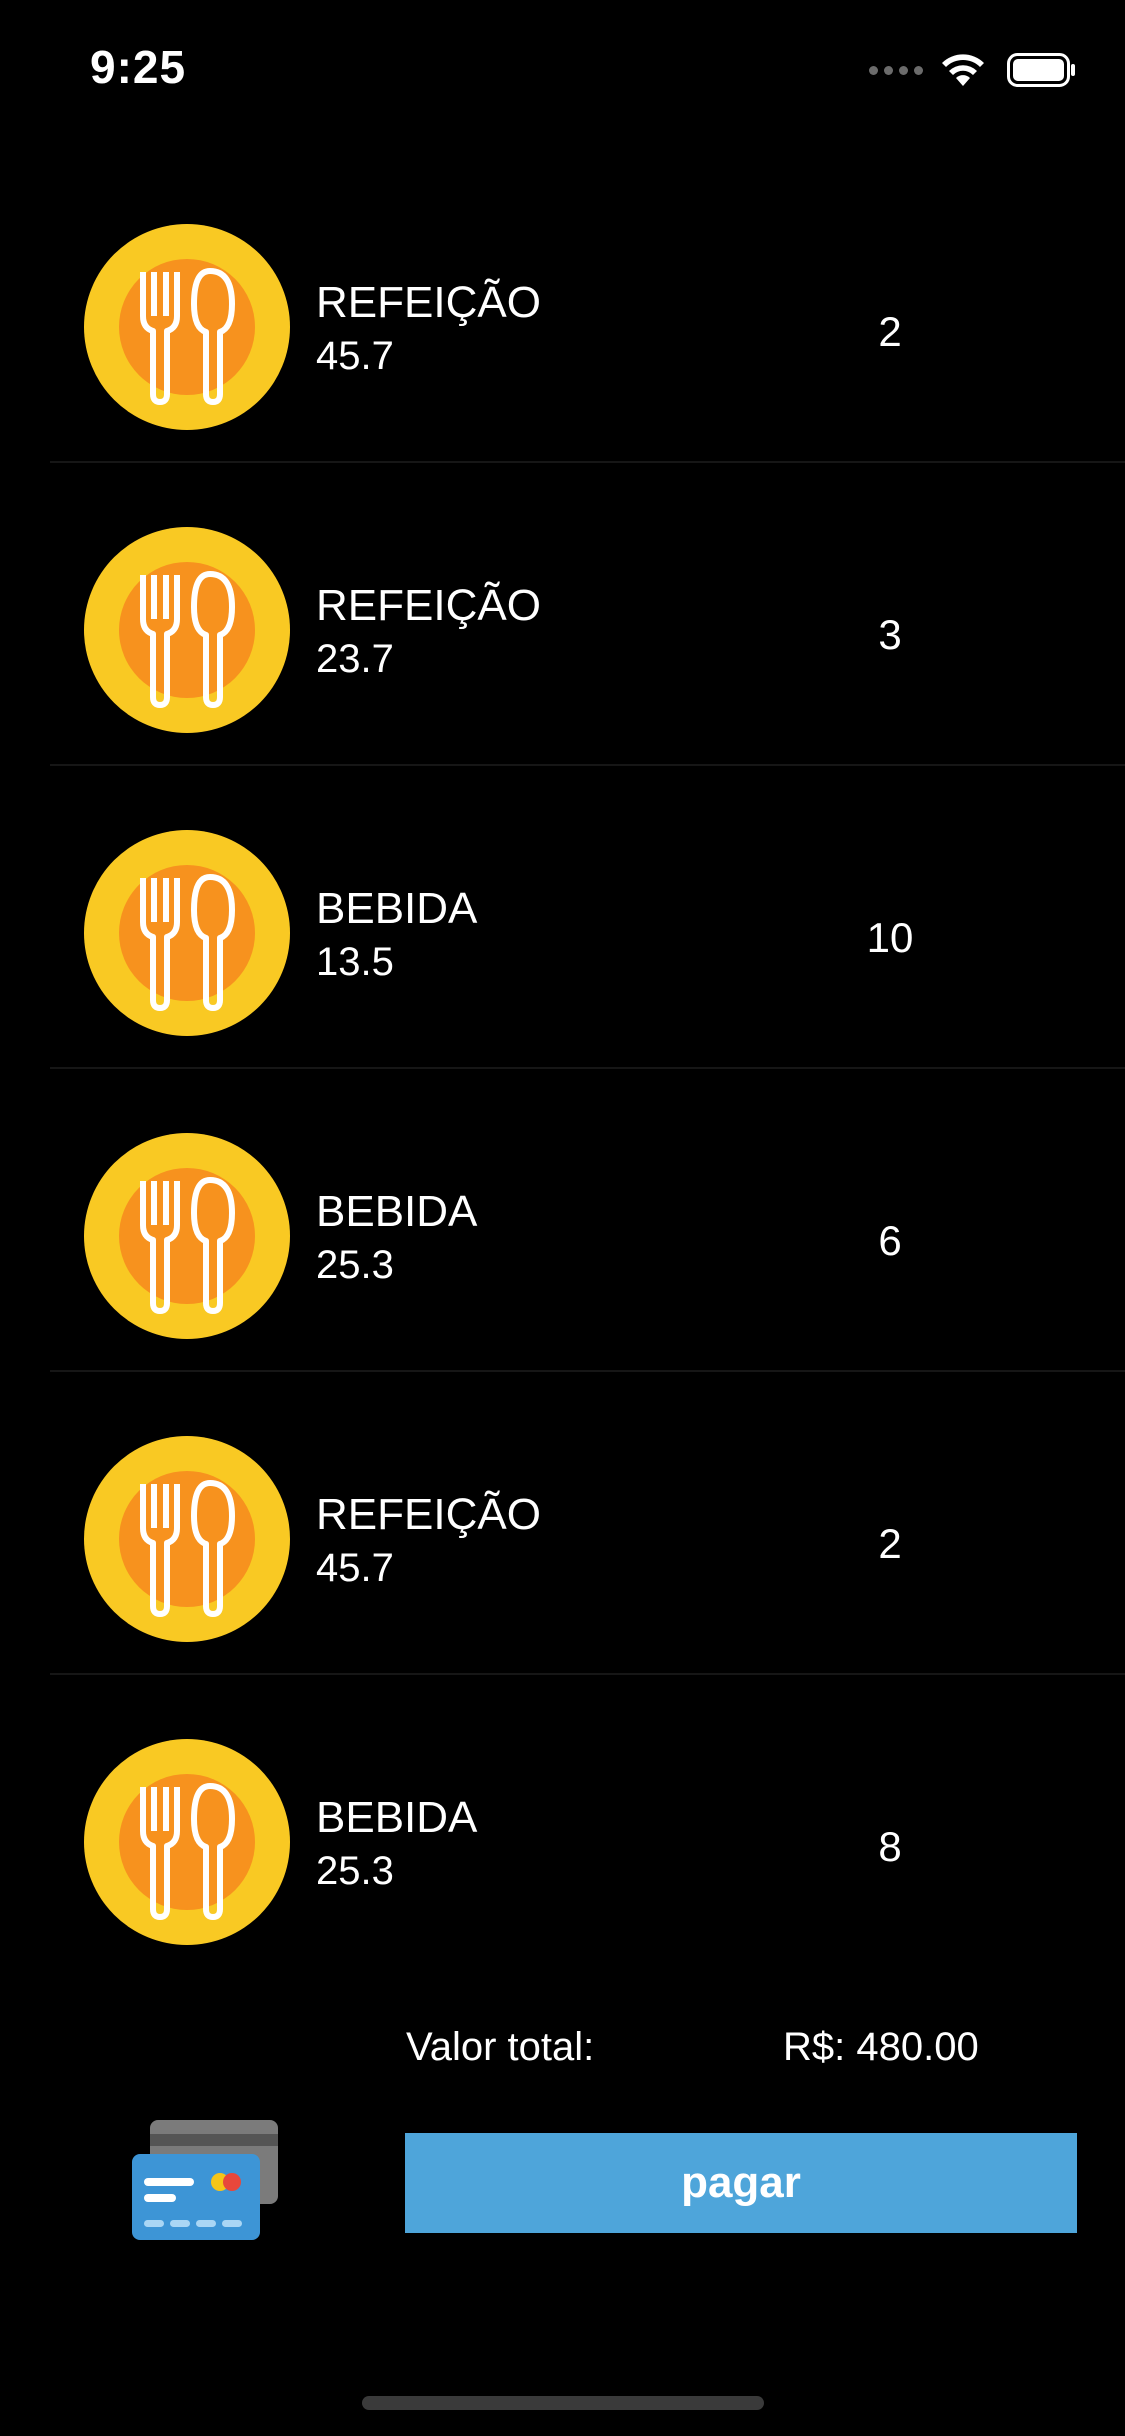 The height and width of the screenshot is (2436, 1125). Describe the element at coordinates (741, 2183) in the screenshot. I see `pay-button: pagar` at that location.